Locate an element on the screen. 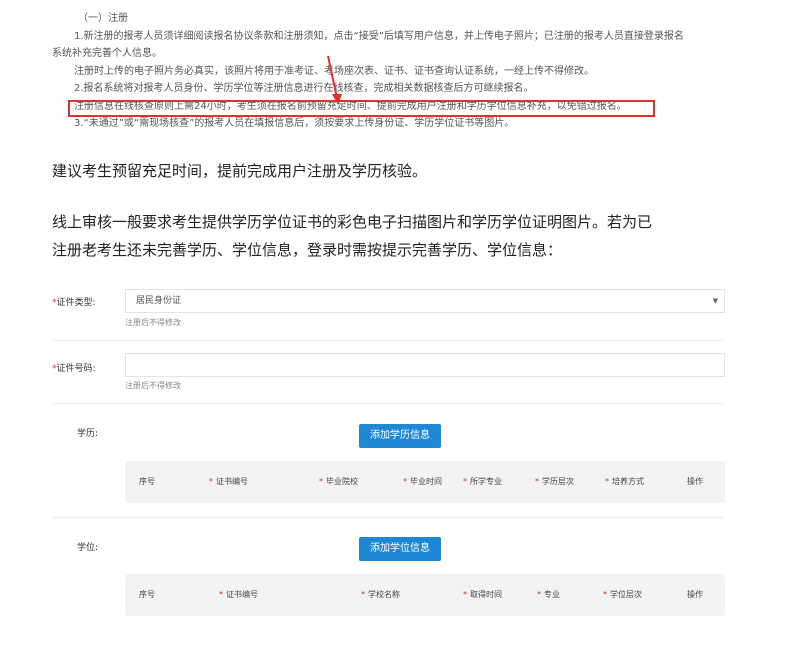 The image size is (800, 647). degree-table-header: 序号 * 证书编号 * 学校名称 * 取得时间 * 专业 * 学位层次 操作 is located at coordinates (425, 595).